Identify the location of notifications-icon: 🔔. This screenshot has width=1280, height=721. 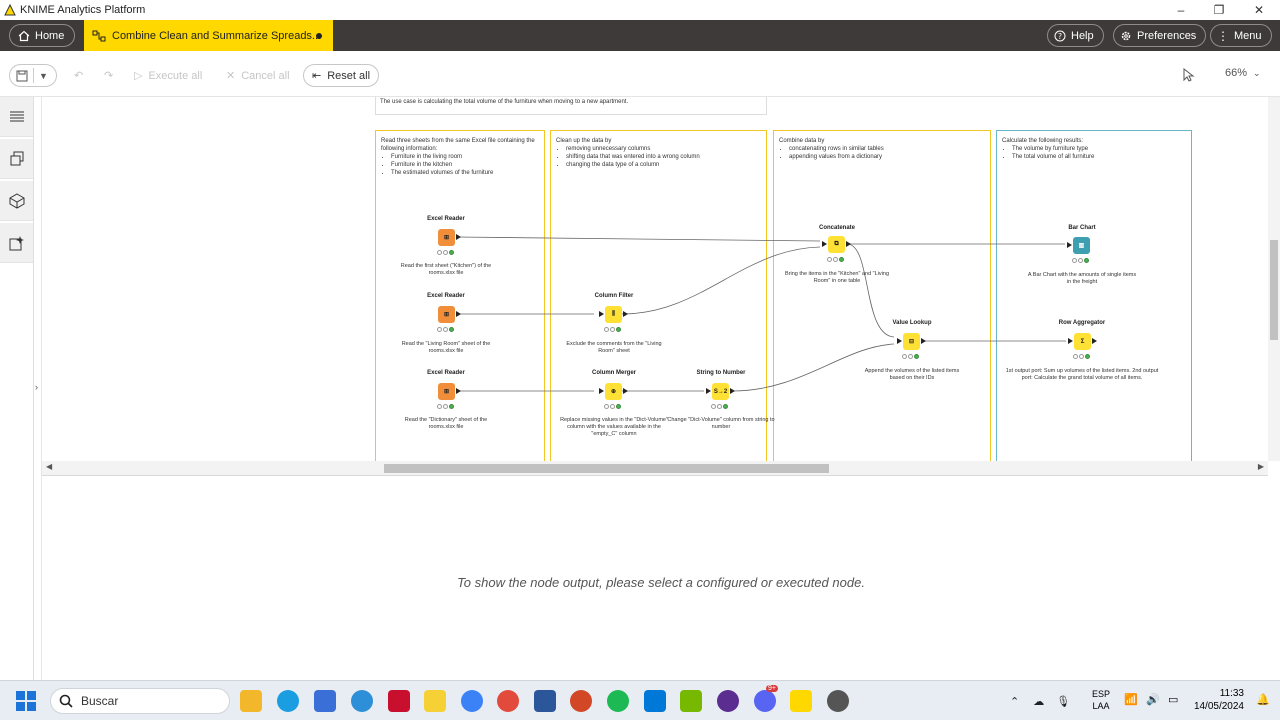
(1263, 699).